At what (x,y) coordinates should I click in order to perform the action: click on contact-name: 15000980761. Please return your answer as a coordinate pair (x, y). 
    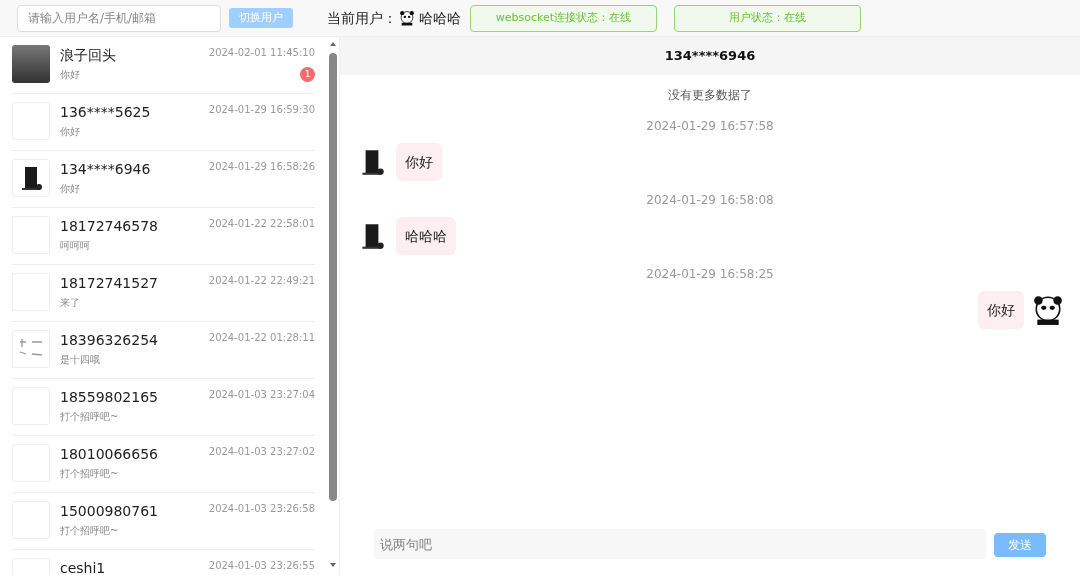
    Looking at the image, I should click on (109, 511).